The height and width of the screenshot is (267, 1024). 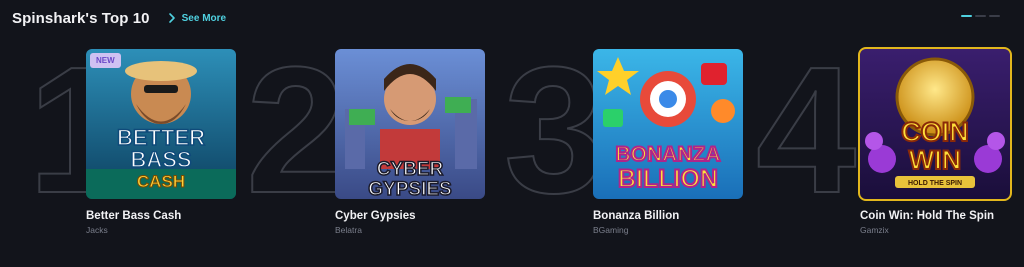 What do you see at coordinates (611, 230) in the screenshot?
I see `game-provider: BGaming` at bounding box center [611, 230].